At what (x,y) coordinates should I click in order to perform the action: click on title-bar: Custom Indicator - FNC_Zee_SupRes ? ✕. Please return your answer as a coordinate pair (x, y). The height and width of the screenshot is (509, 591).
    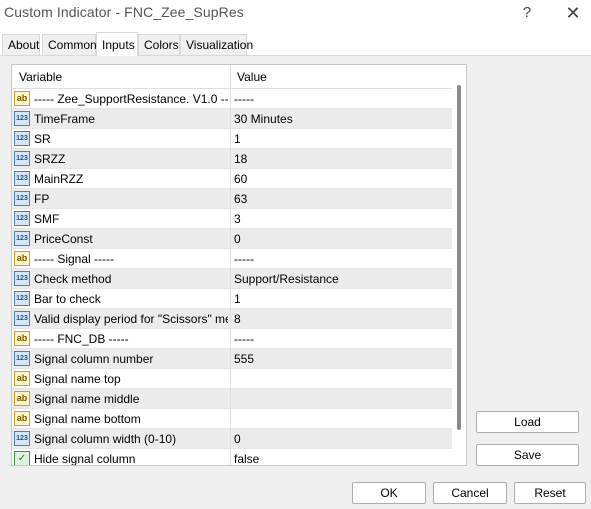
    Looking at the image, I should click on (295, 15).